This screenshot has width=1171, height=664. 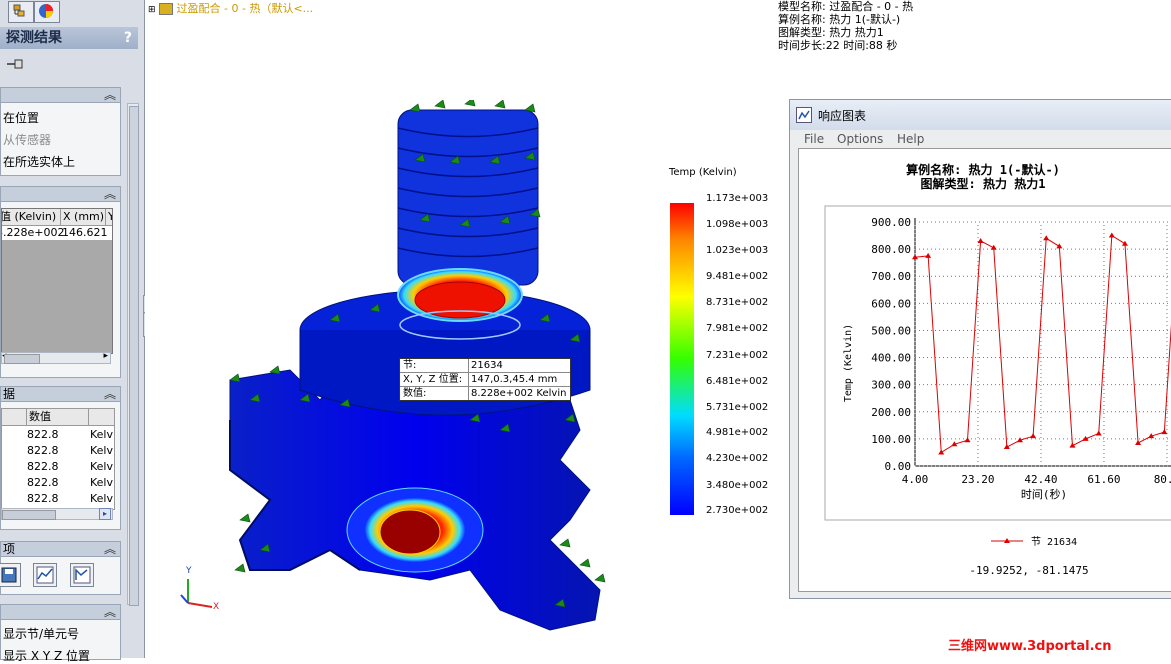 What do you see at coordinates (46, 655) in the screenshot?
I see `show-xyz-option: 显示 X Y Z 位置` at bounding box center [46, 655].